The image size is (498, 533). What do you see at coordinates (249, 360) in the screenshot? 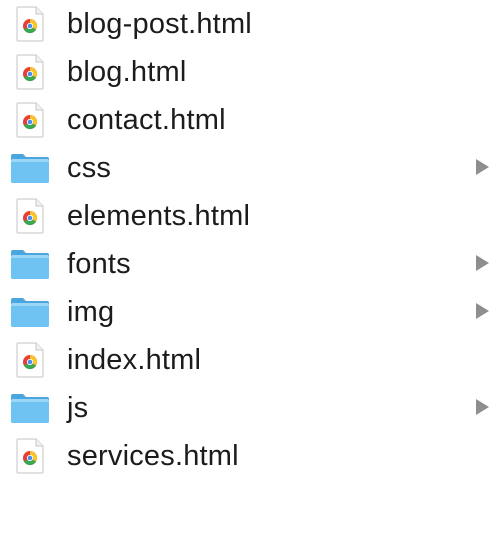
I see `file-row-index: index.html` at bounding box center [249, 360].